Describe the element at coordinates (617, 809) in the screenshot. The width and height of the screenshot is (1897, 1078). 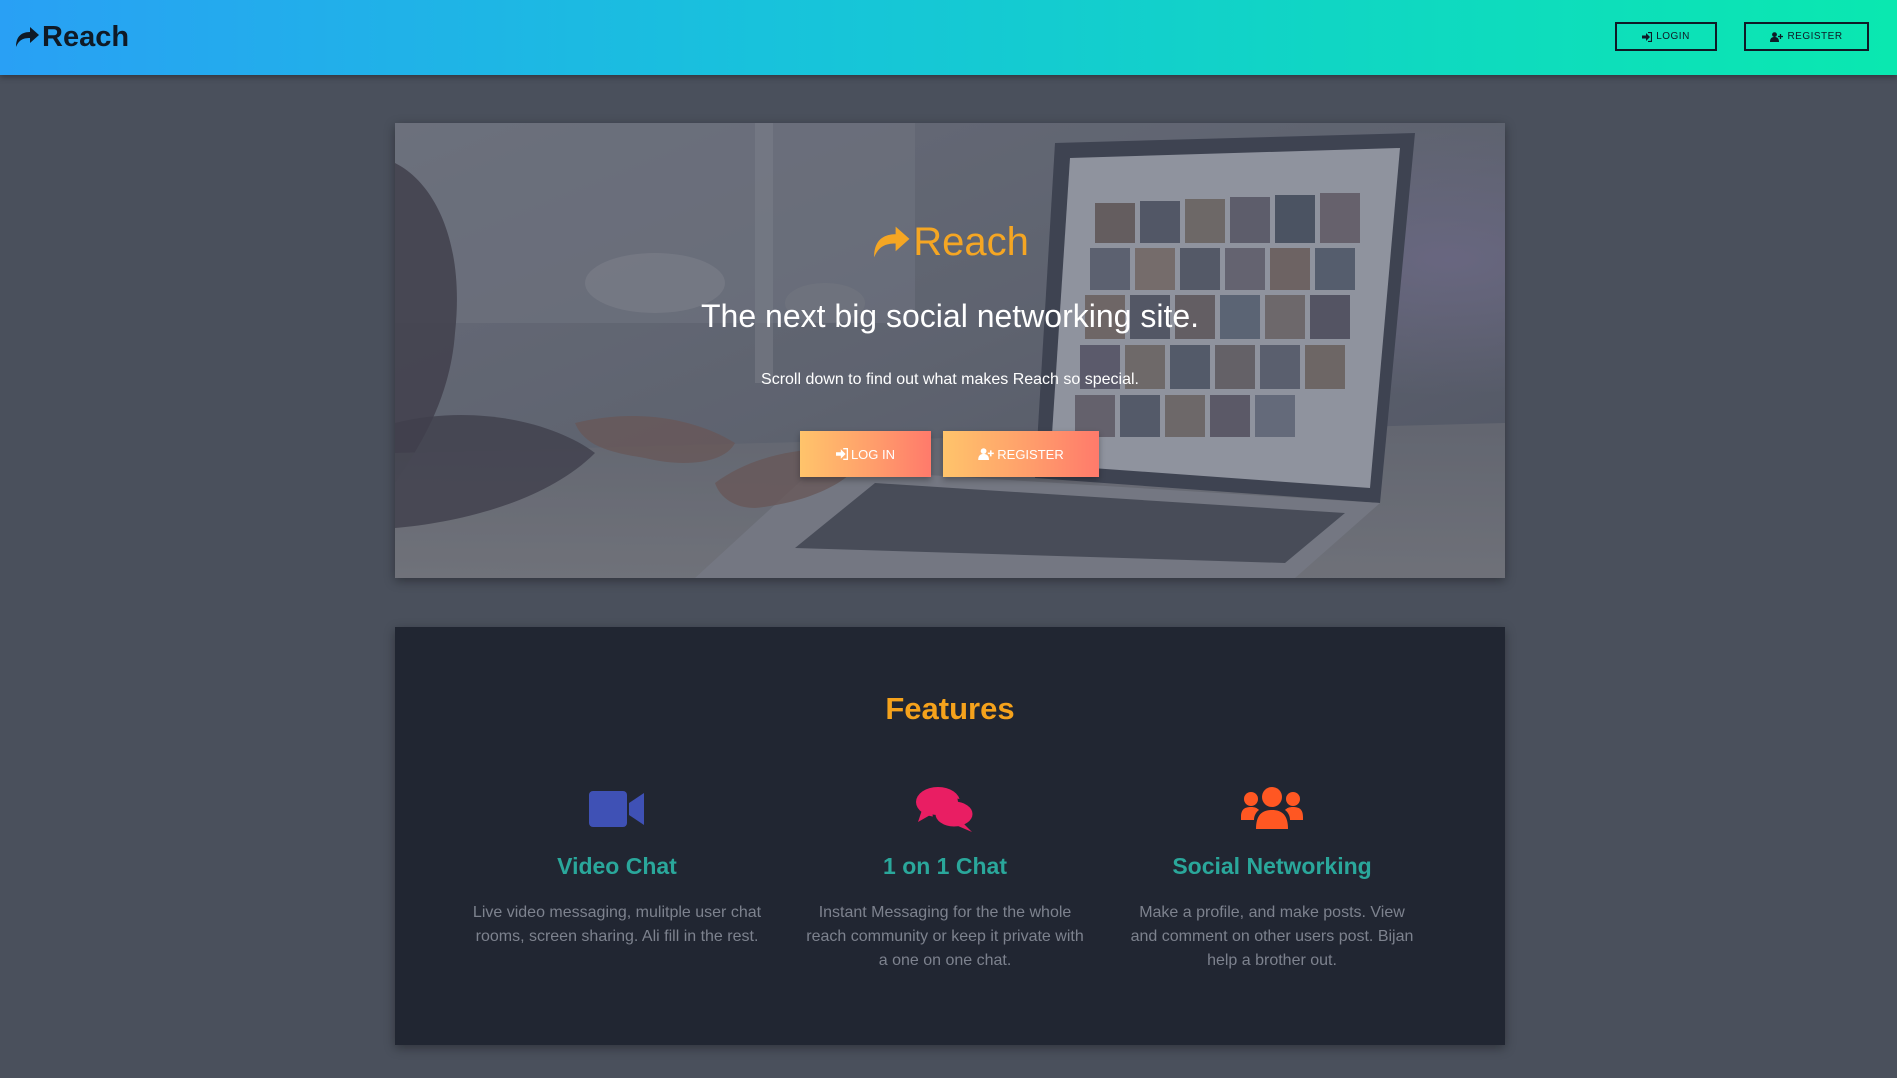
I see `video-camera-icon` at that location.